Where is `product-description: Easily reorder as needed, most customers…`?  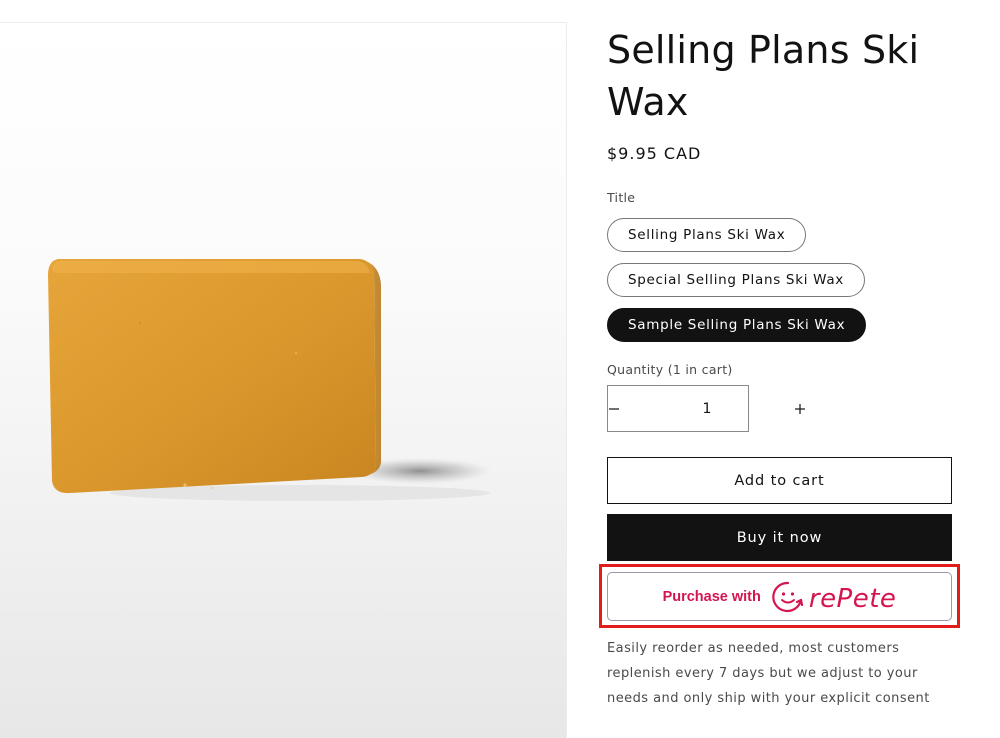
product-description: Easily reorder as needed, most customers… is located at coordinates (768, 673).